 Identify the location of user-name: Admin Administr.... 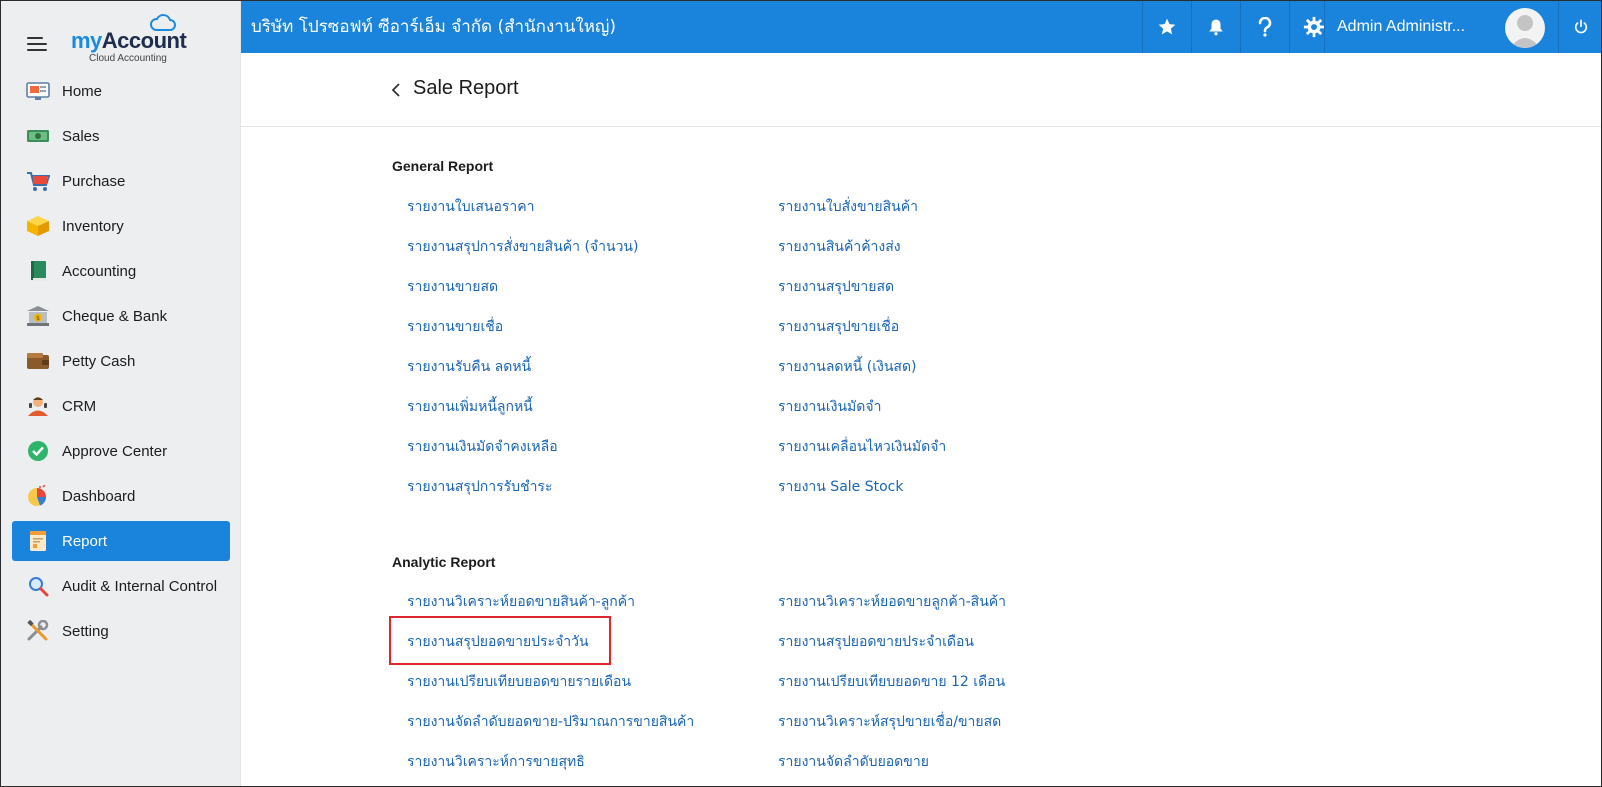
(1401, 26).